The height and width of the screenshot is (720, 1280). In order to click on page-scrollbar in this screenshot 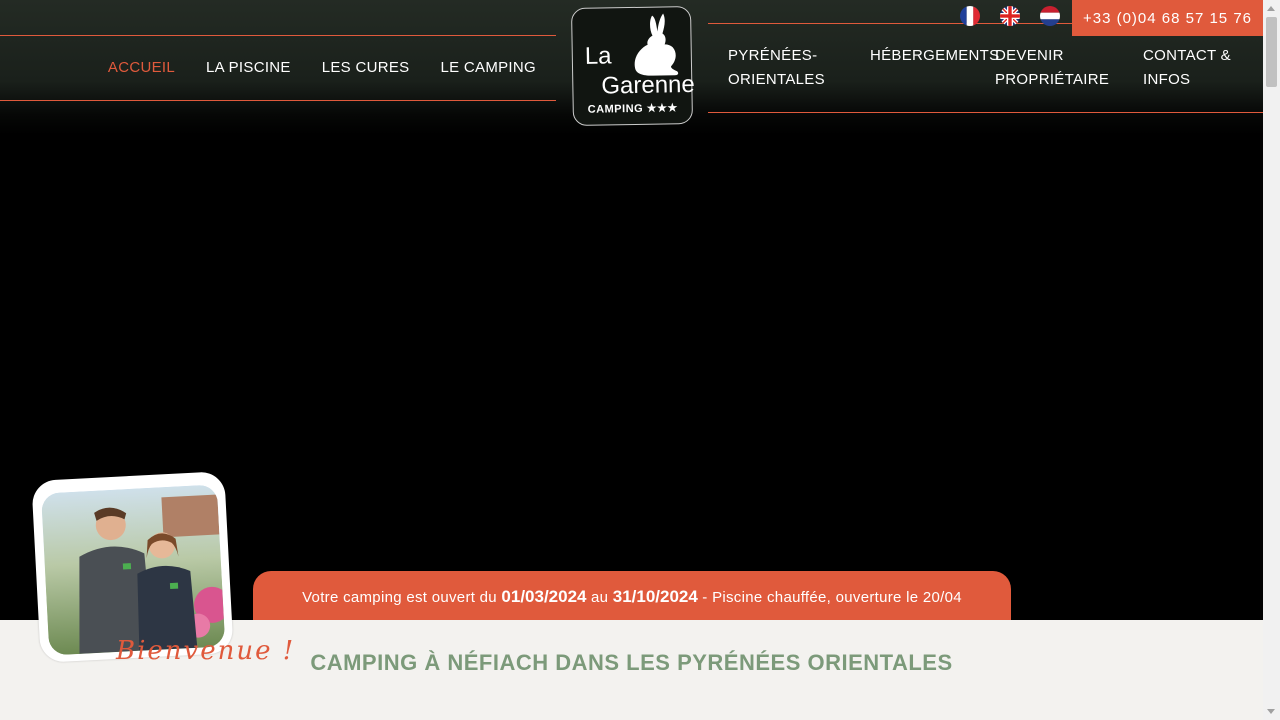, I will do `click(1271, 360)`.